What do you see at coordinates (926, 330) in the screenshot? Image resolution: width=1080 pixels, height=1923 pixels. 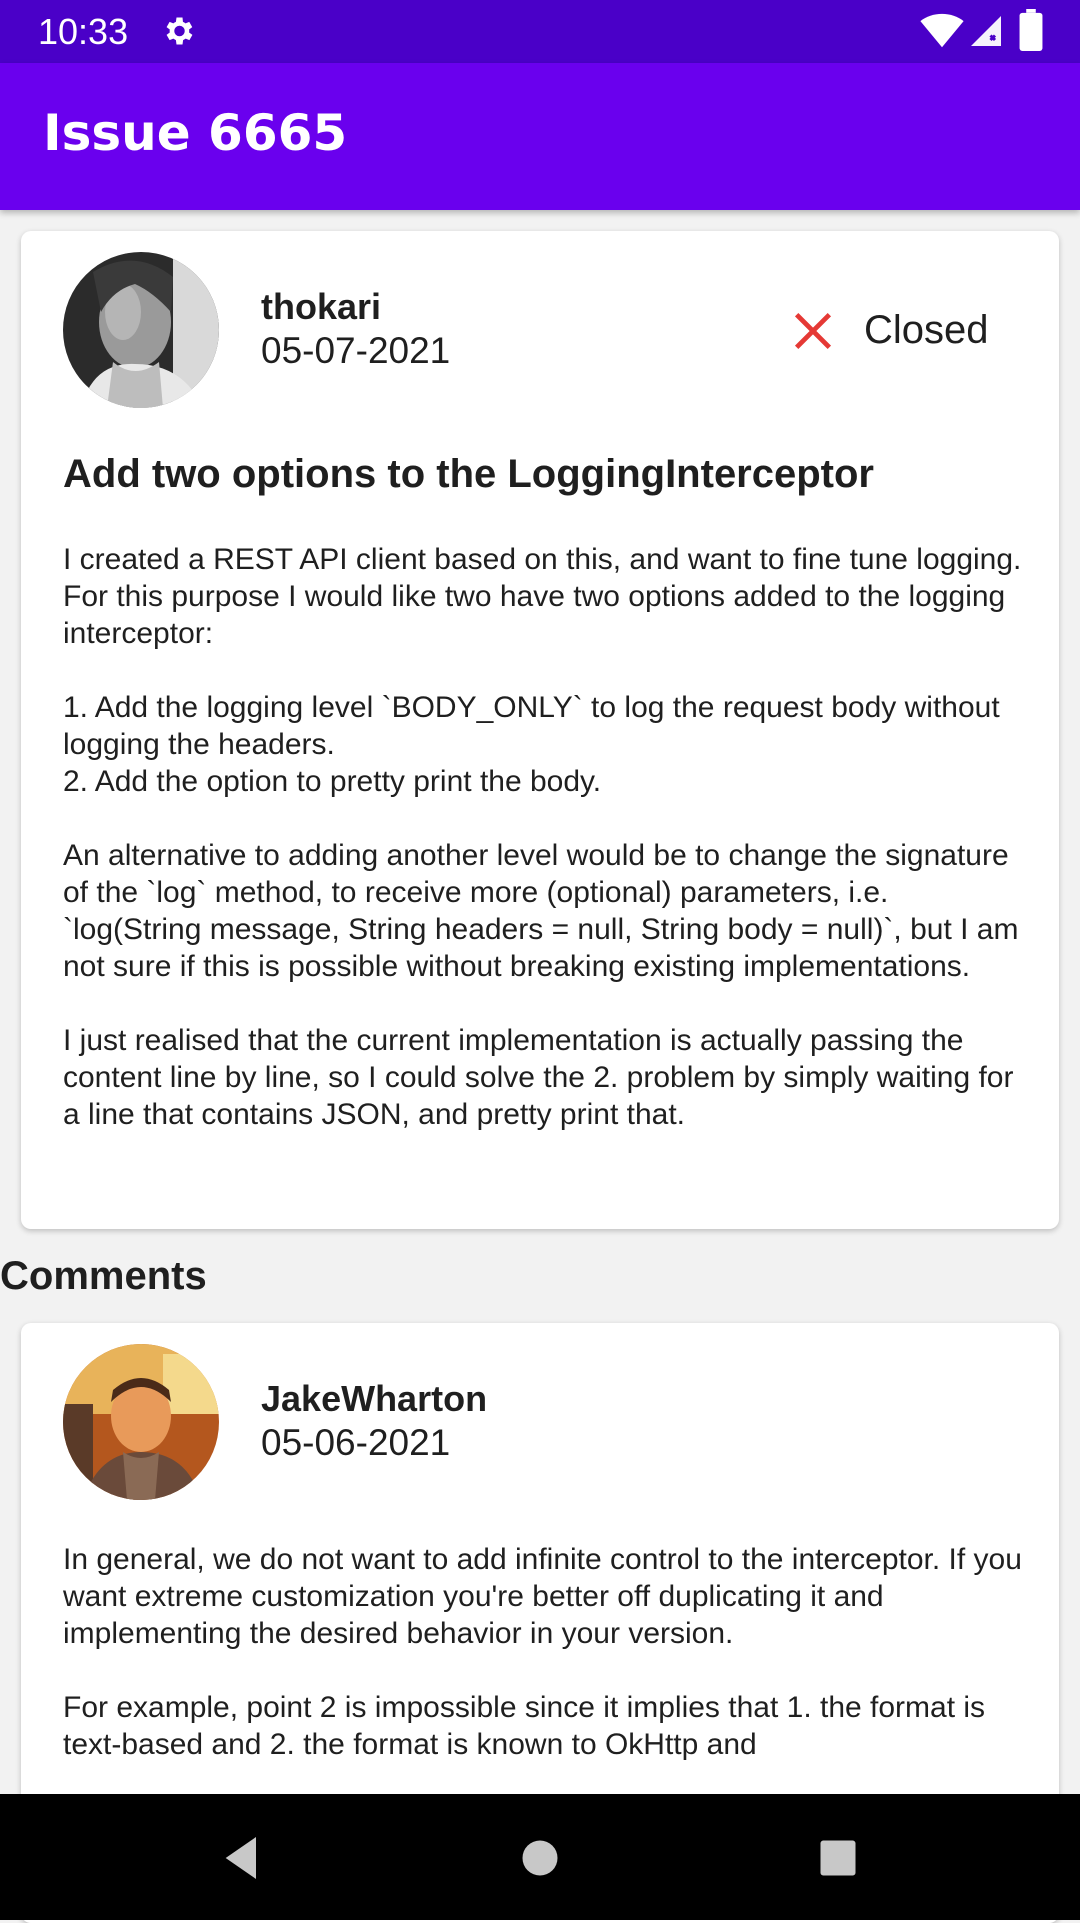 I see `status-badge: Closed` at bounding box center [926, 330].